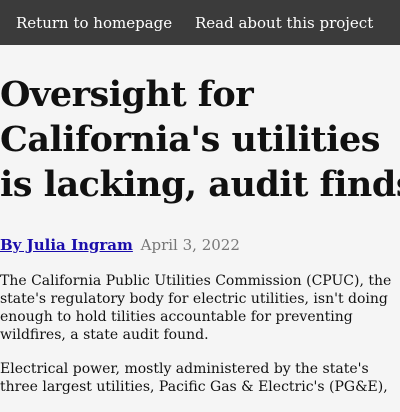 This screenshot has width=400, height=412. Describe the element at coordinates (284, 22) in the screenshot. I see `read-about-project-link: Read about this project` at that location.